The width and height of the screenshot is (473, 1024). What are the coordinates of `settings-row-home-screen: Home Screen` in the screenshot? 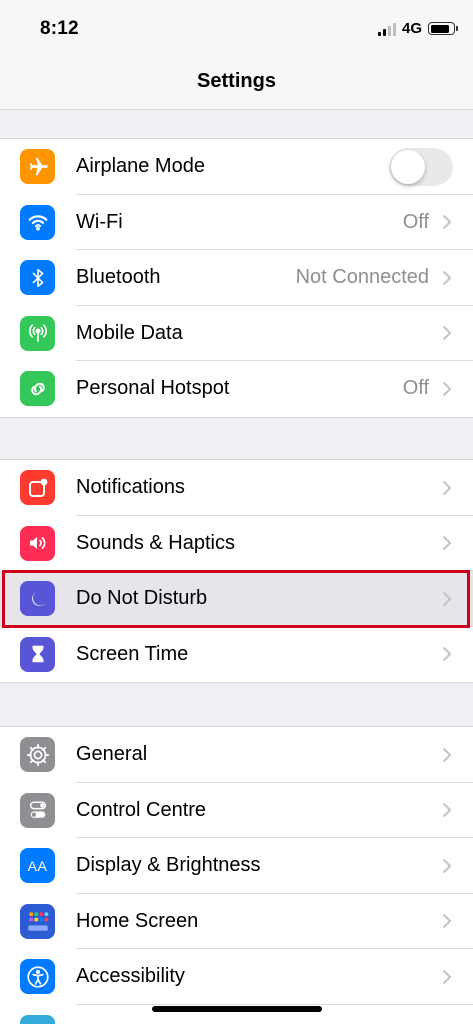 It's located at (236, 921).